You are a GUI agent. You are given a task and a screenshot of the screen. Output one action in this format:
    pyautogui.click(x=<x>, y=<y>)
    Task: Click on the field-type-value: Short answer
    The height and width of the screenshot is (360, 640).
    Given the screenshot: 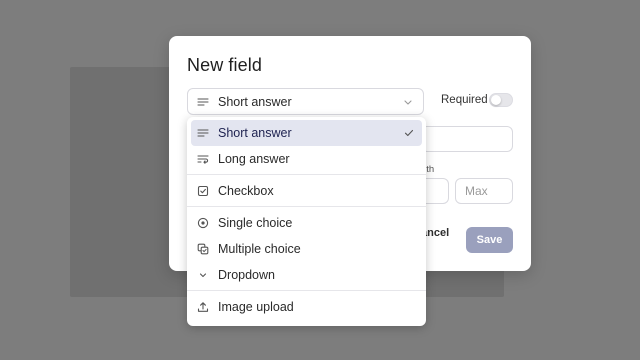 What is the action you would take?
    pyautogui.click(x=255, y=101)
    